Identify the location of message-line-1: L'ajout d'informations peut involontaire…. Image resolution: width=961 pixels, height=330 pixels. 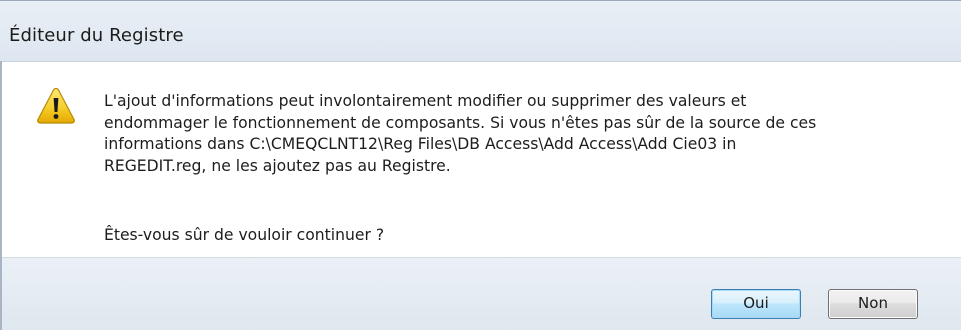
(425, 101).